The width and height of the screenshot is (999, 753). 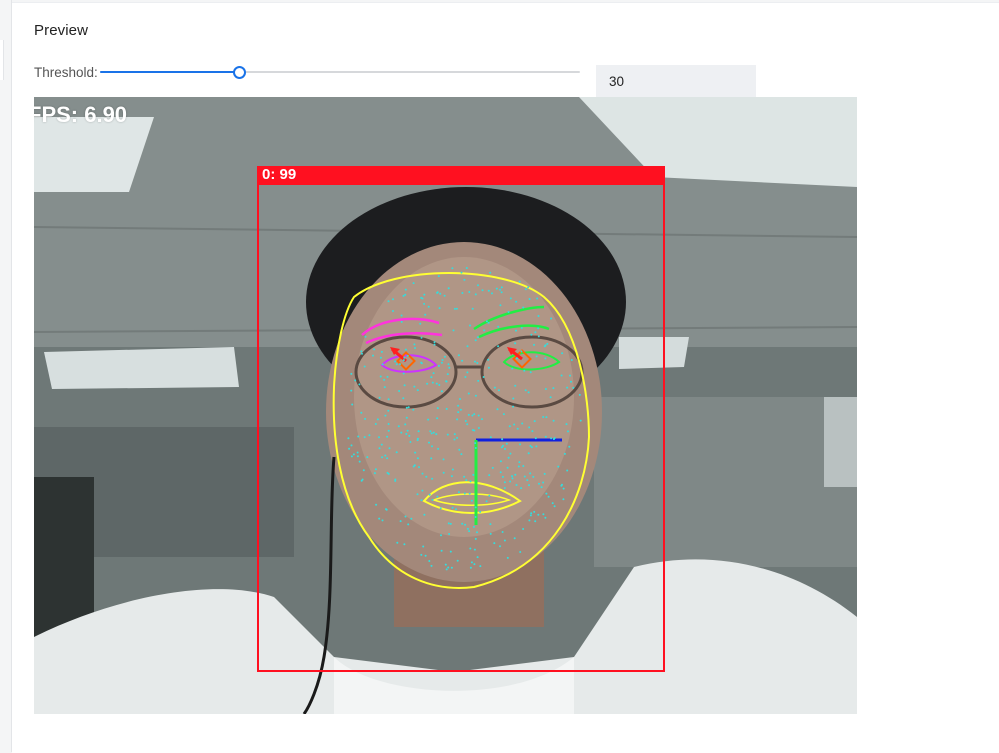 I want to click on threshold-value-input, so click(x=676, y=81).